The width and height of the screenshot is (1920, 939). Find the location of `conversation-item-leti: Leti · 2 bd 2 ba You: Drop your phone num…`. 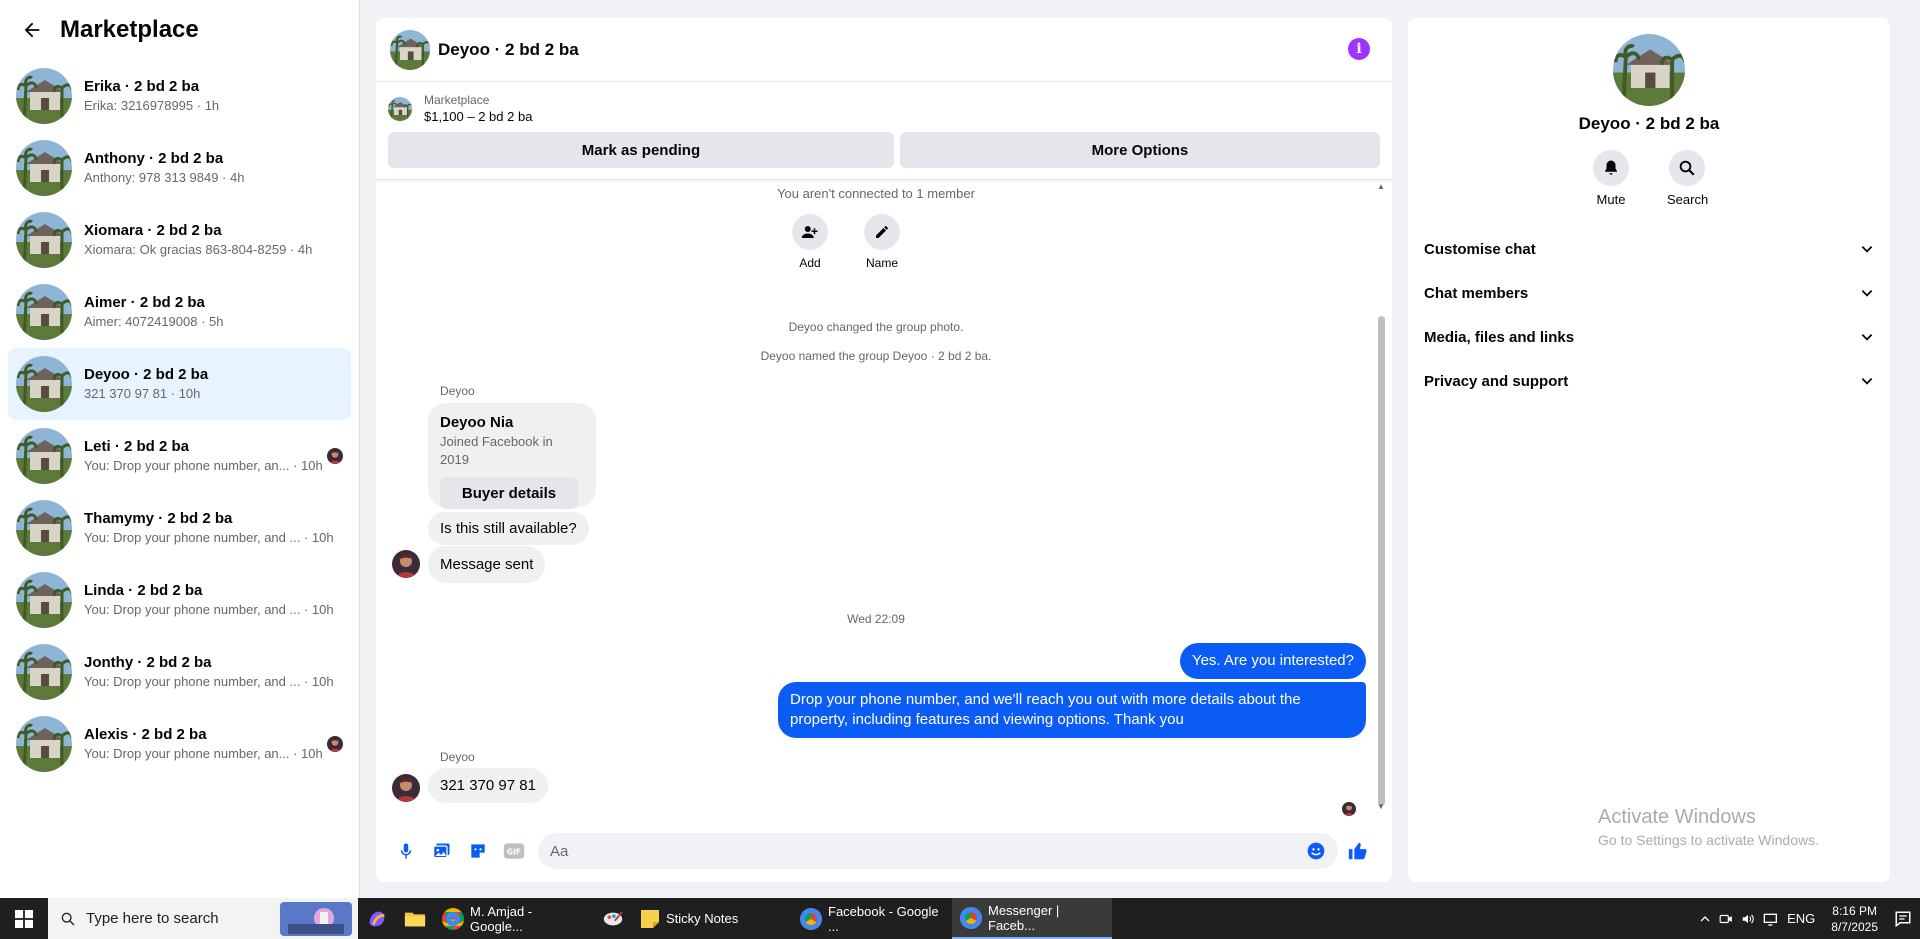

conversation-item-leti: Leti · 2 bd 2 ba You: Drop your phone num… is located at coordinates (179, 456).